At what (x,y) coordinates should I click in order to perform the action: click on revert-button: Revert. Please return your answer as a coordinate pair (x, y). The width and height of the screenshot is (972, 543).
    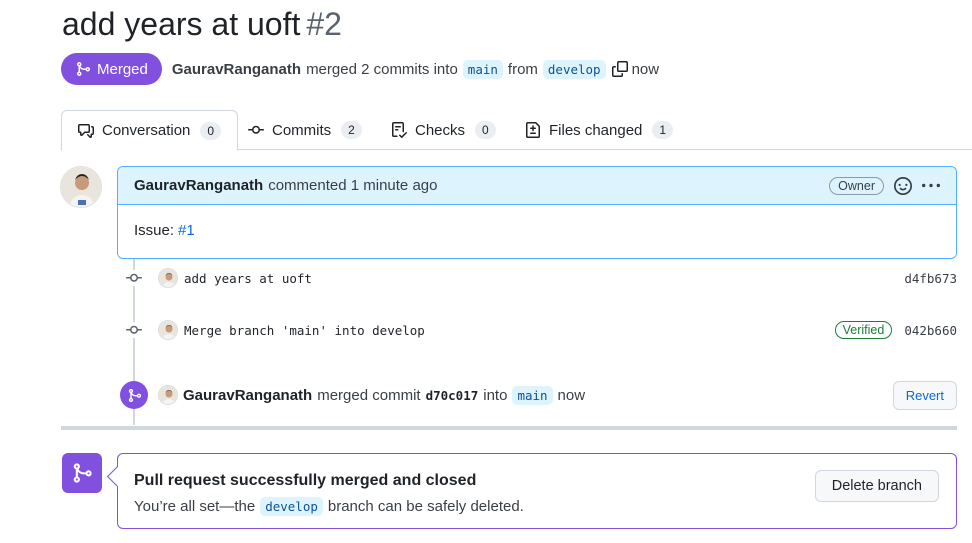
    Looking at the image, I should click on (924, 395).